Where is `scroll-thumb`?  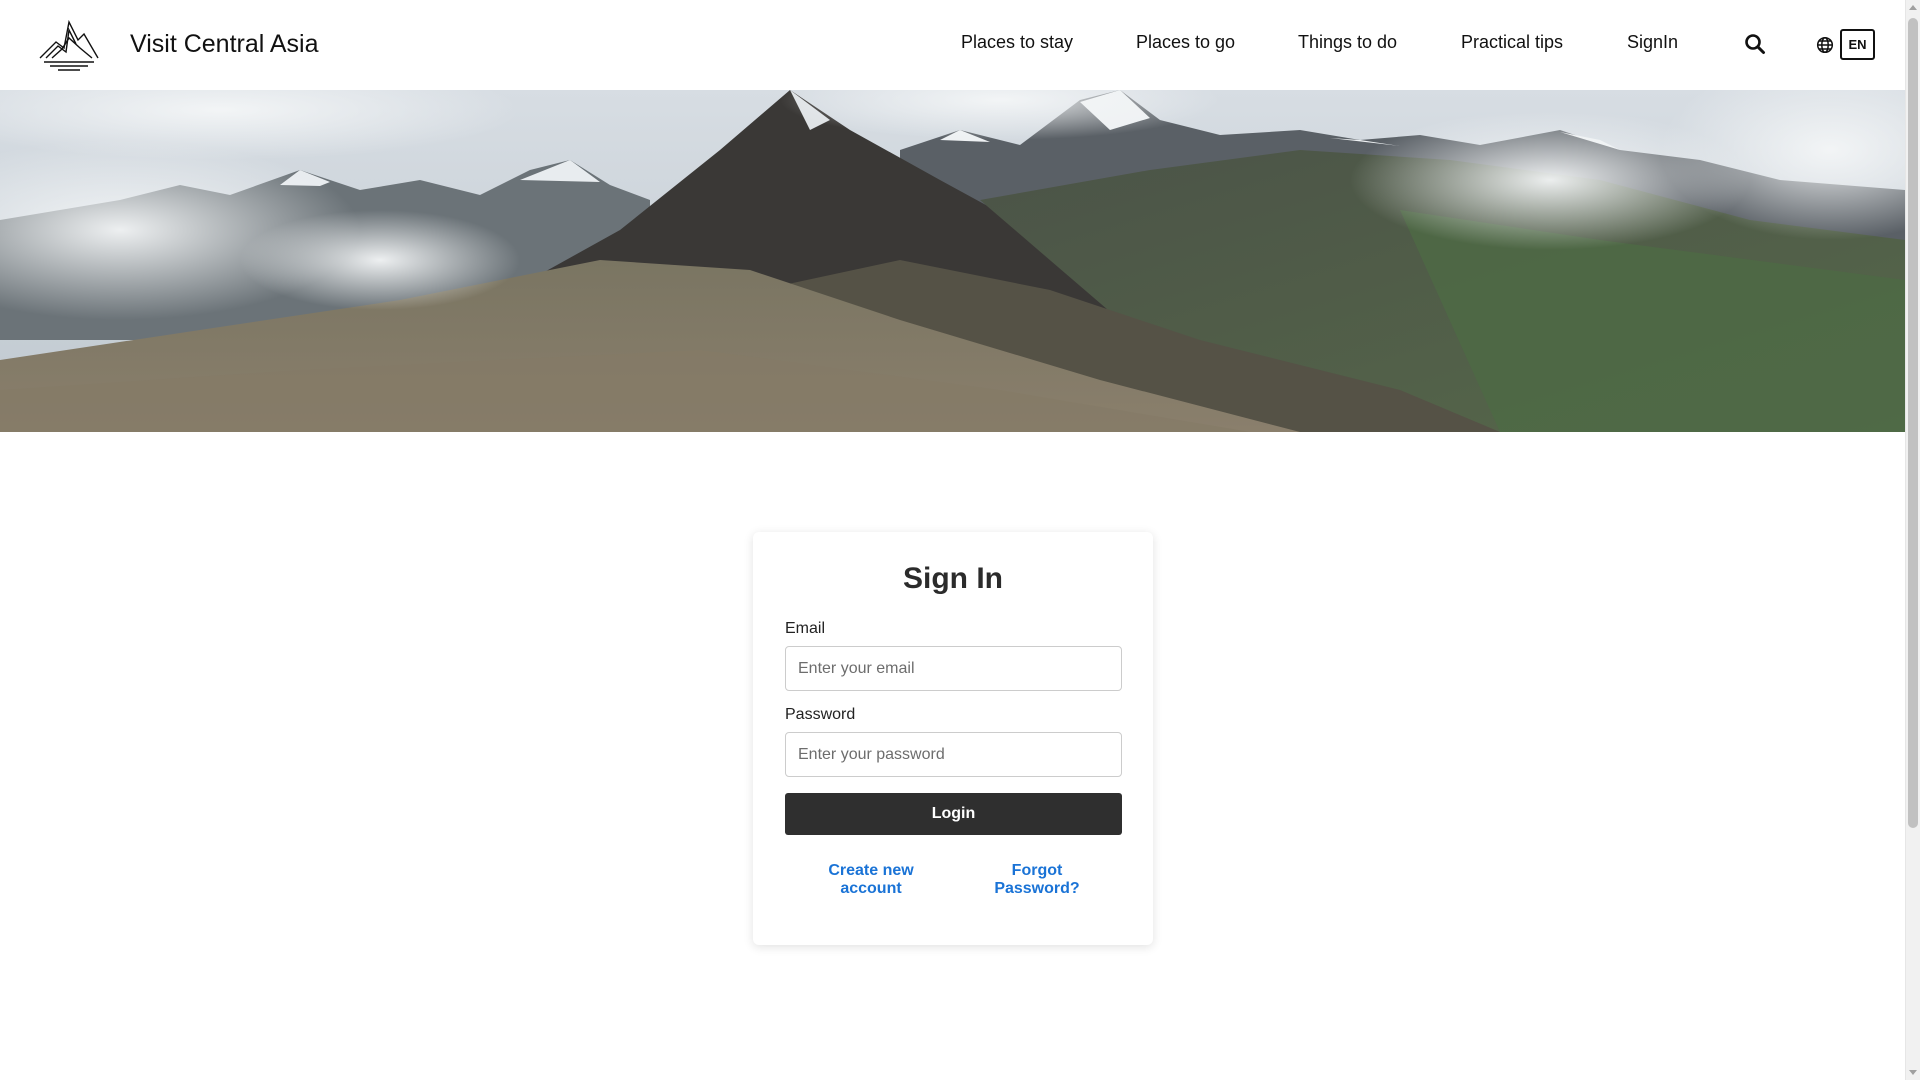
scroll-thumb is located at coordinates (1913, 423).